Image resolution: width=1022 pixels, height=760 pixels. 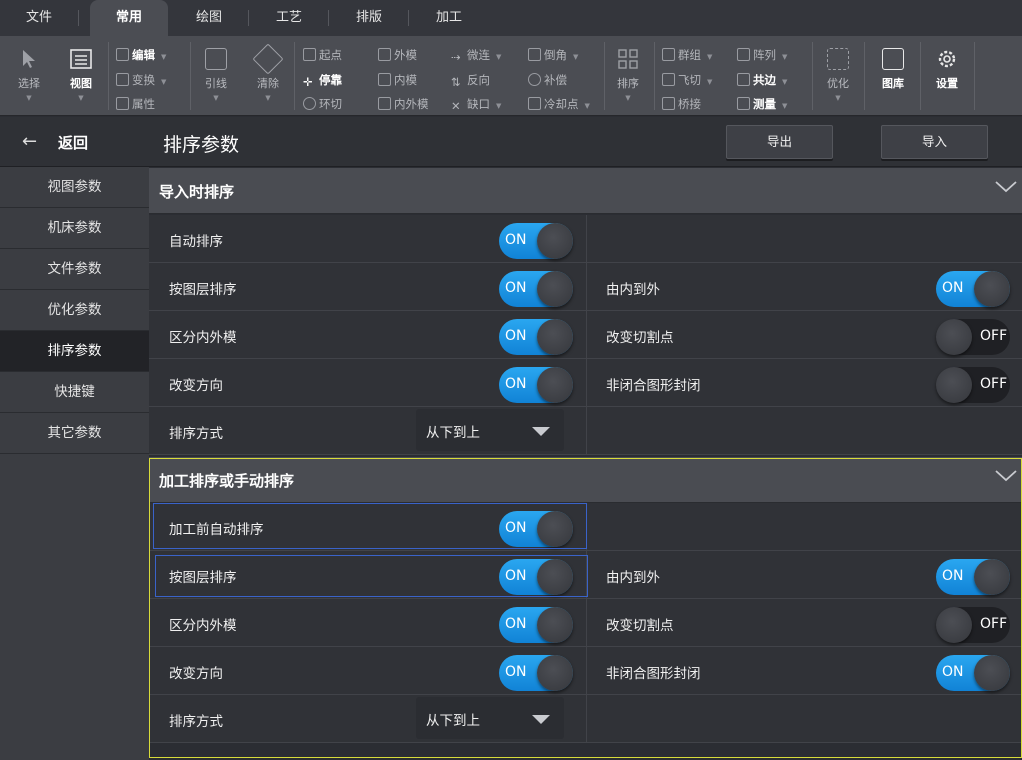 I want to click on setting-auto-sort: 自动排序 ON, so click(x=367, y=239).